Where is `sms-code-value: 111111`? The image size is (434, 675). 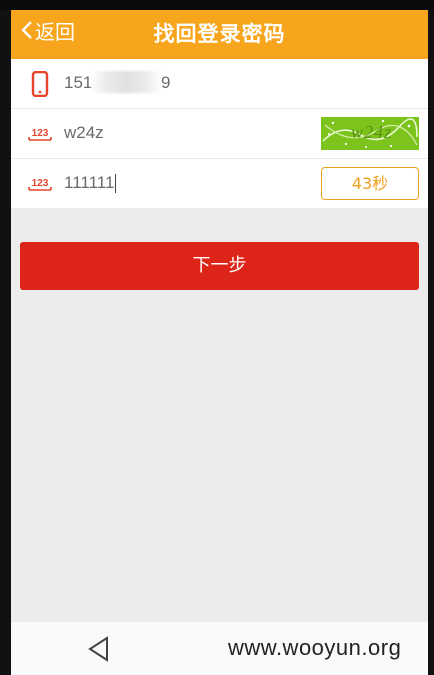 sms-code-value: 111111 is located at coordinates (89, 182).